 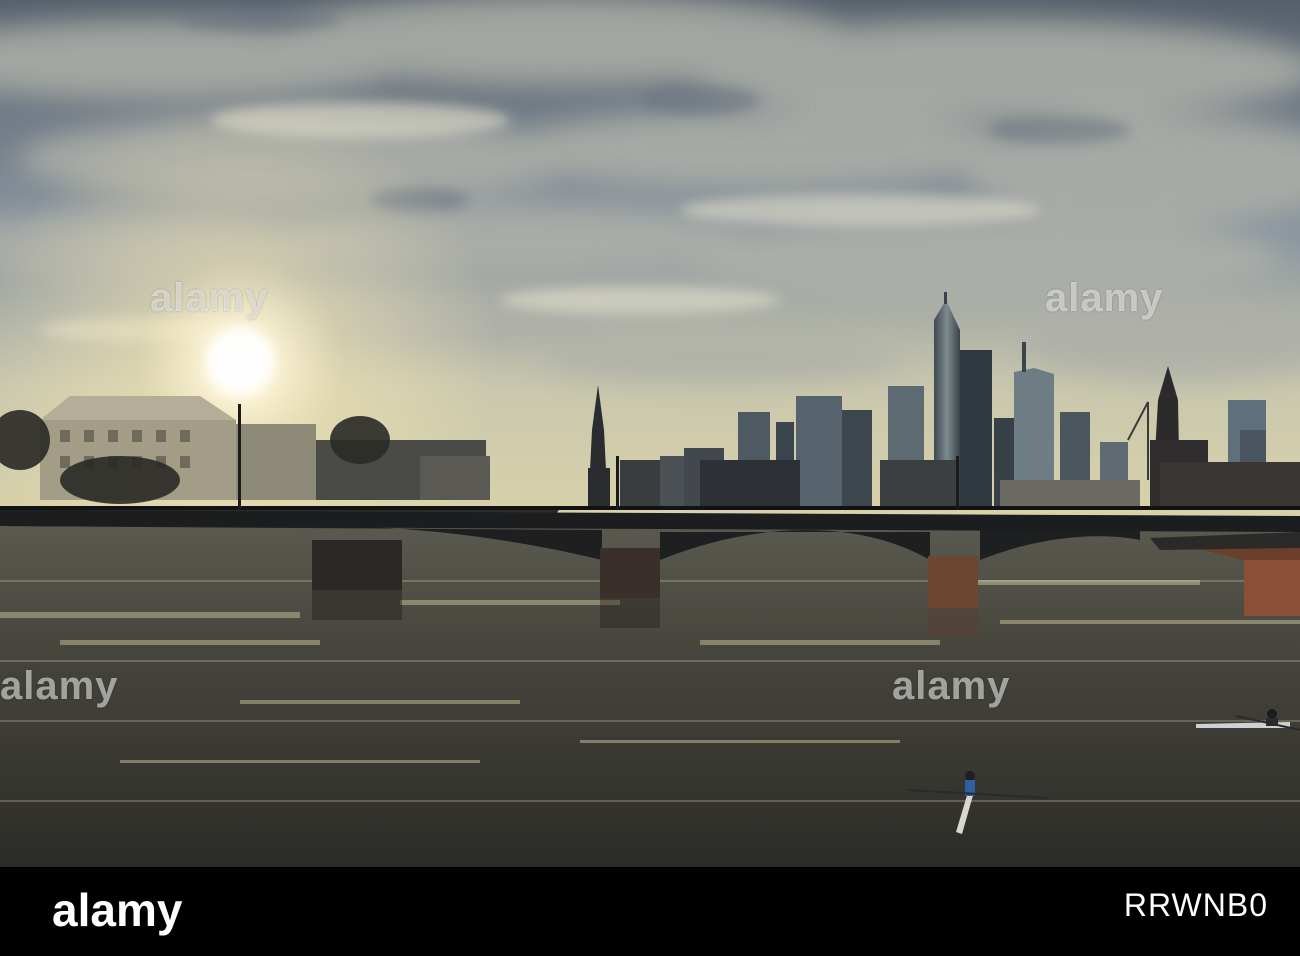 I want to click on image-id: RRWNB0, so click(x=1195, y=905).